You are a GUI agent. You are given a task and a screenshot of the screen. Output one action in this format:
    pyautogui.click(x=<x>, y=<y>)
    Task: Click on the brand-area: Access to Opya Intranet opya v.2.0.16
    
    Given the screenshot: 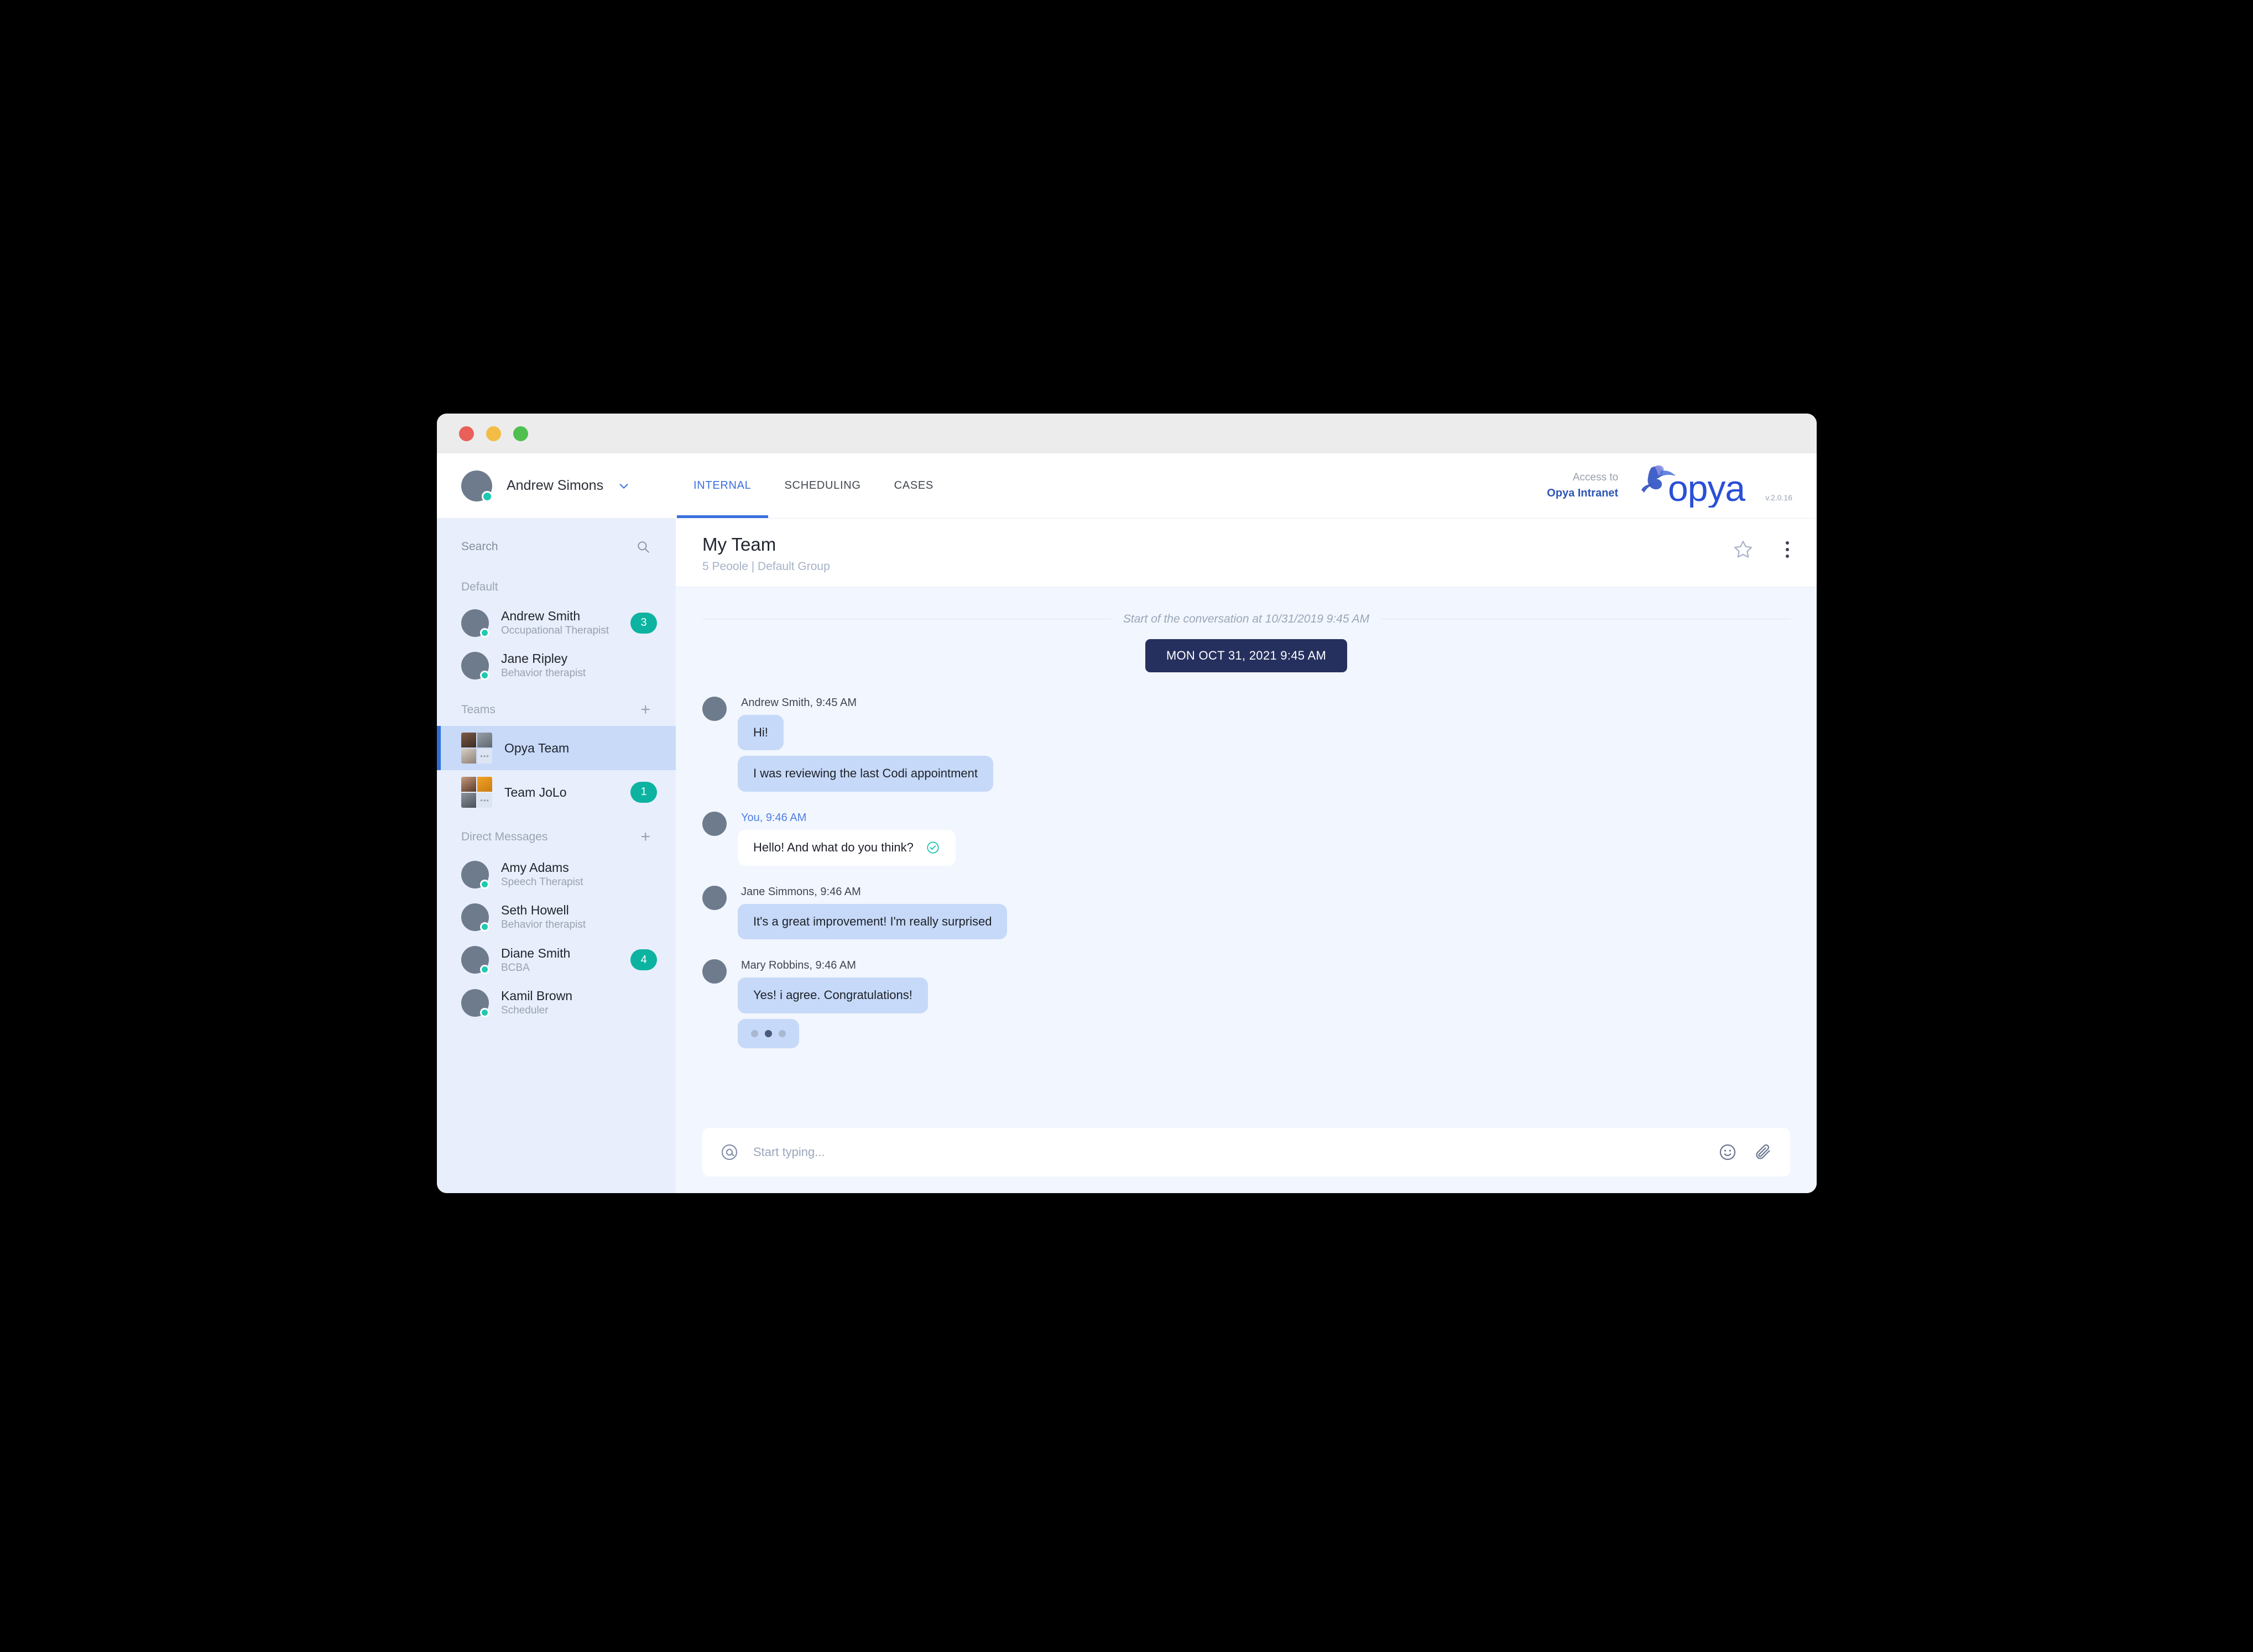 What is the action you would take?
    pyautogui.click(x=1670, y=486)
    